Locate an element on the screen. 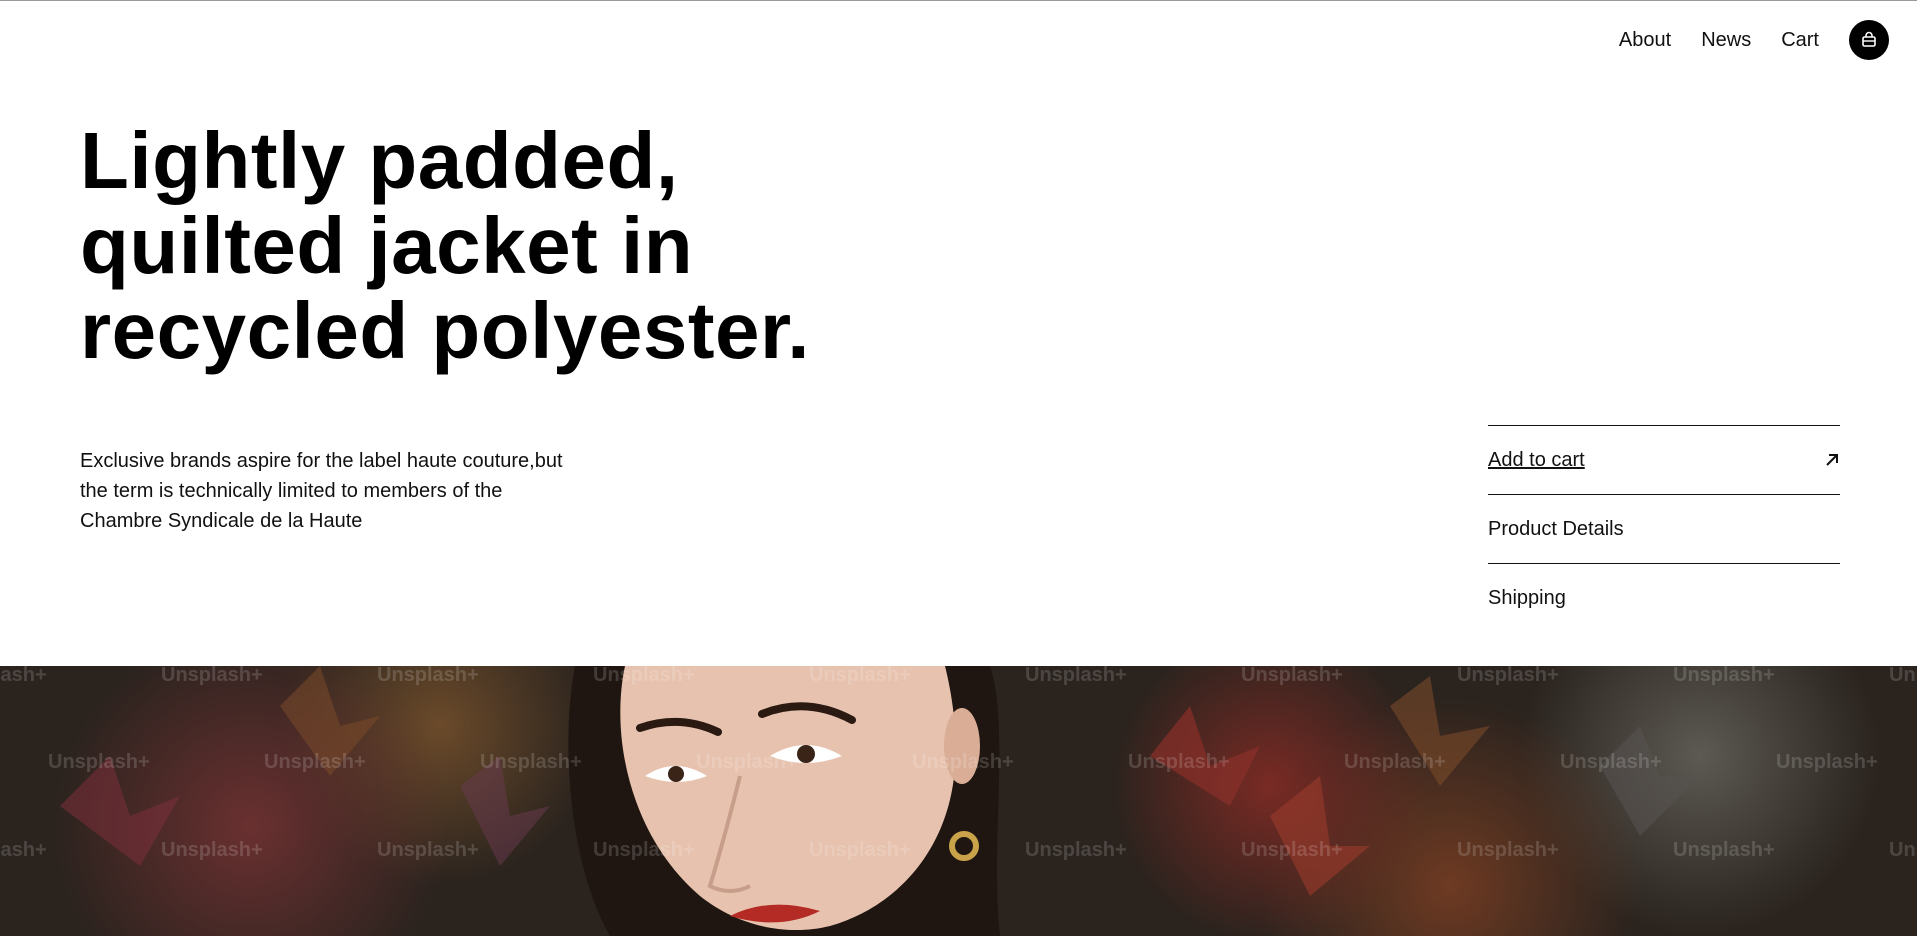 This screenshot has width=1917, height=936. product-details-row: Product Details is located at coordinates (1664, 528).